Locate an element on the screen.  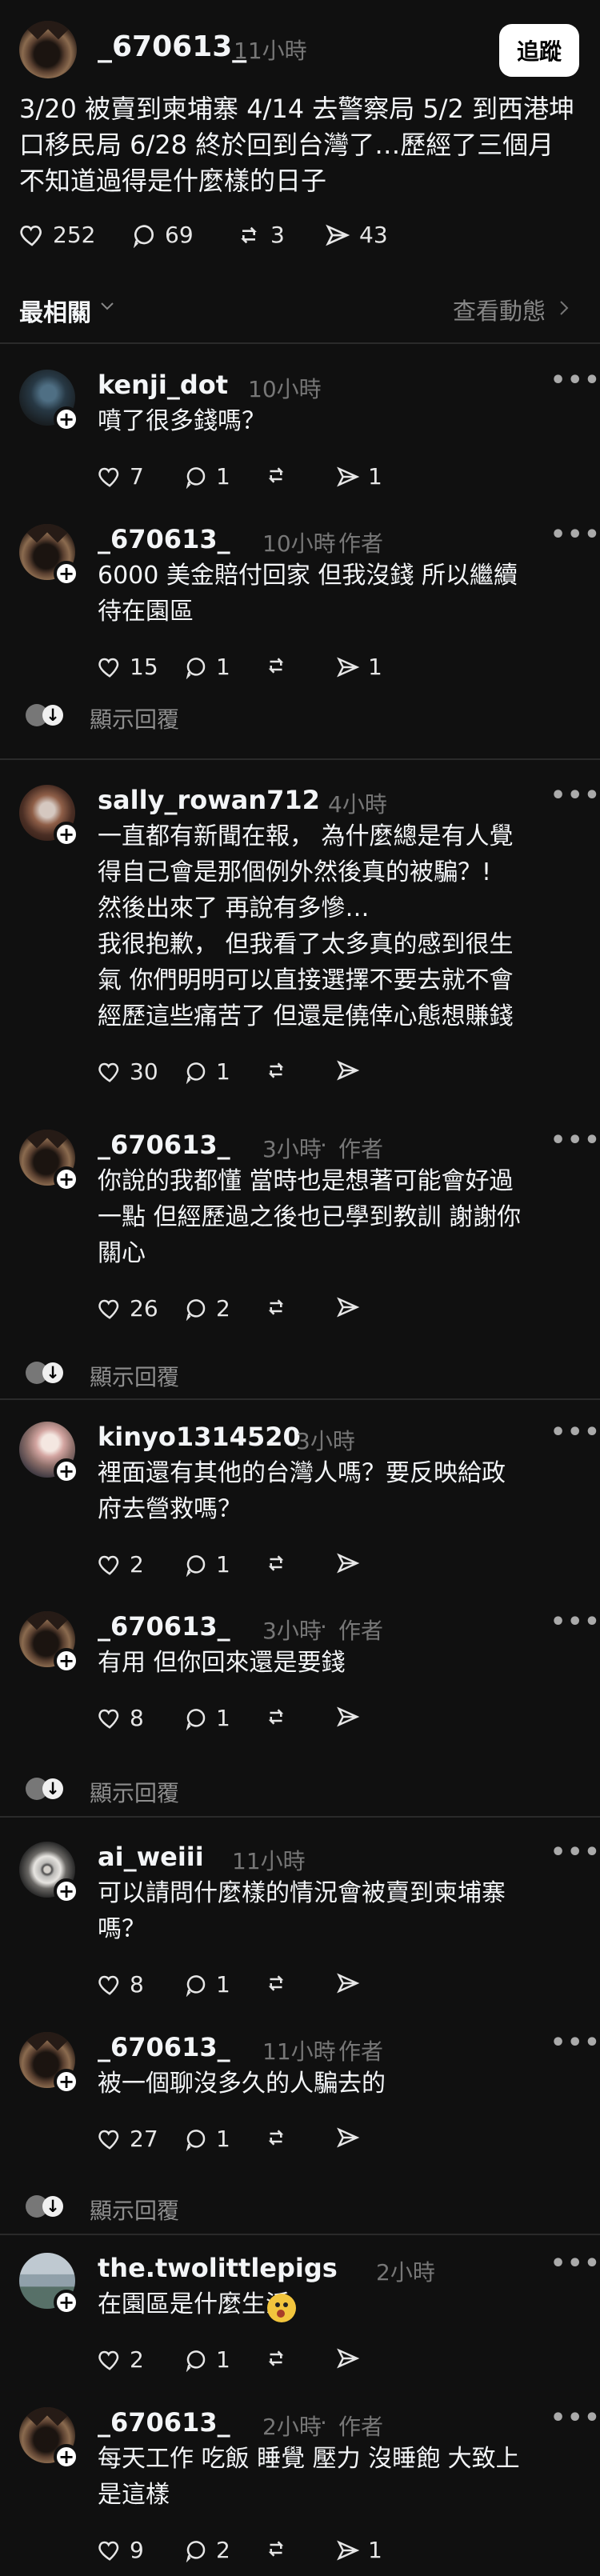
sort-label: 最相關 is located at coordinates (55, 310).